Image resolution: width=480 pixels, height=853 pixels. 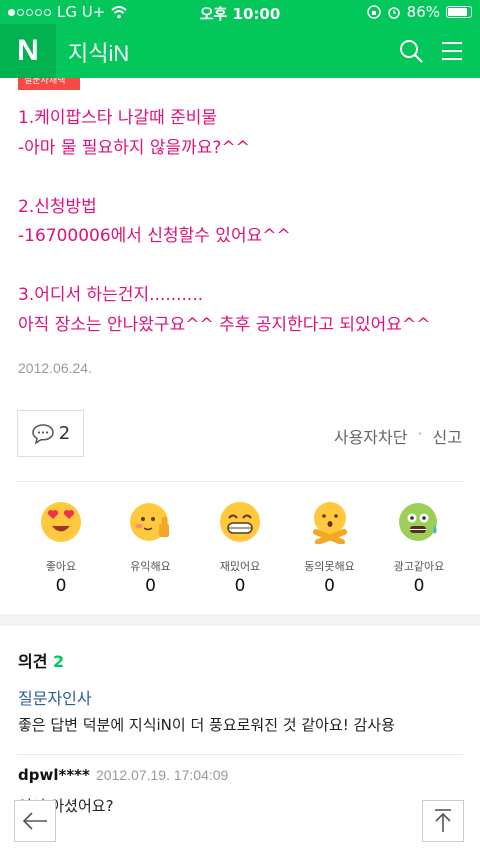 I want to click on reaction-label: 재밌어요, so click(x=240, y=566).